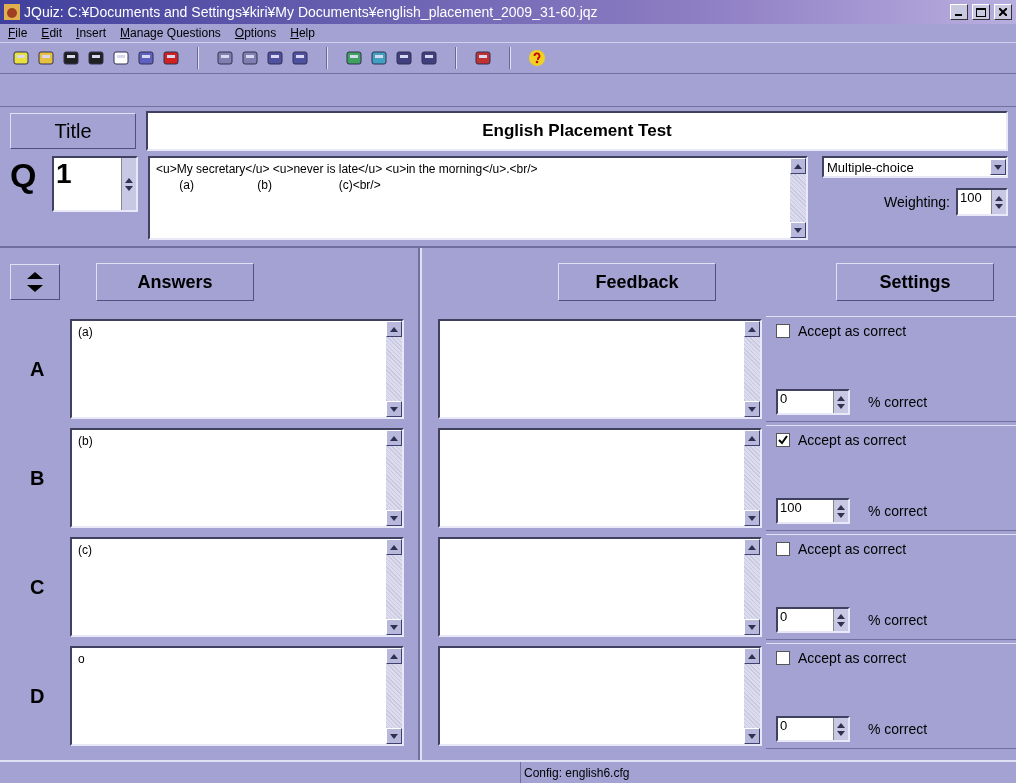 The width and height of the screenshot is (1016, 783). Describe the element at coordinates (95, 184) in the screenshot. I see `question-number-field: 1` at that location.